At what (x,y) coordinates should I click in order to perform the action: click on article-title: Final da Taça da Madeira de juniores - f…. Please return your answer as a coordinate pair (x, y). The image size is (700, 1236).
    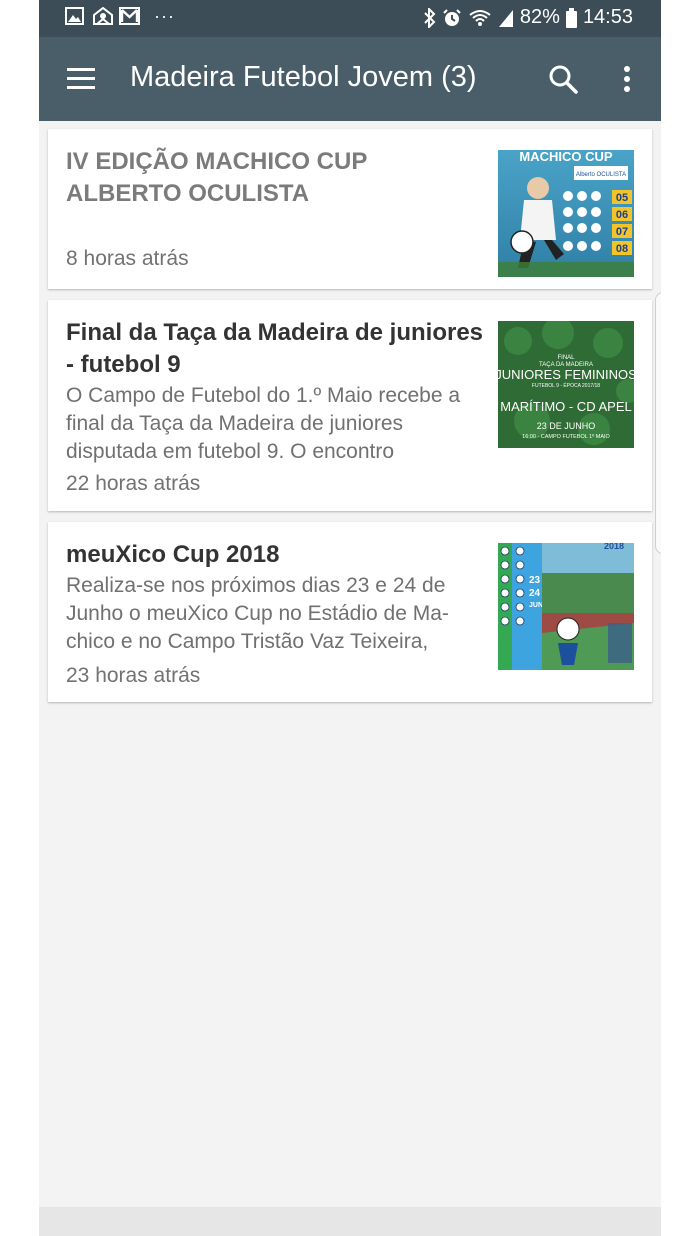
    Looking at the image, I should click on (275, 348).